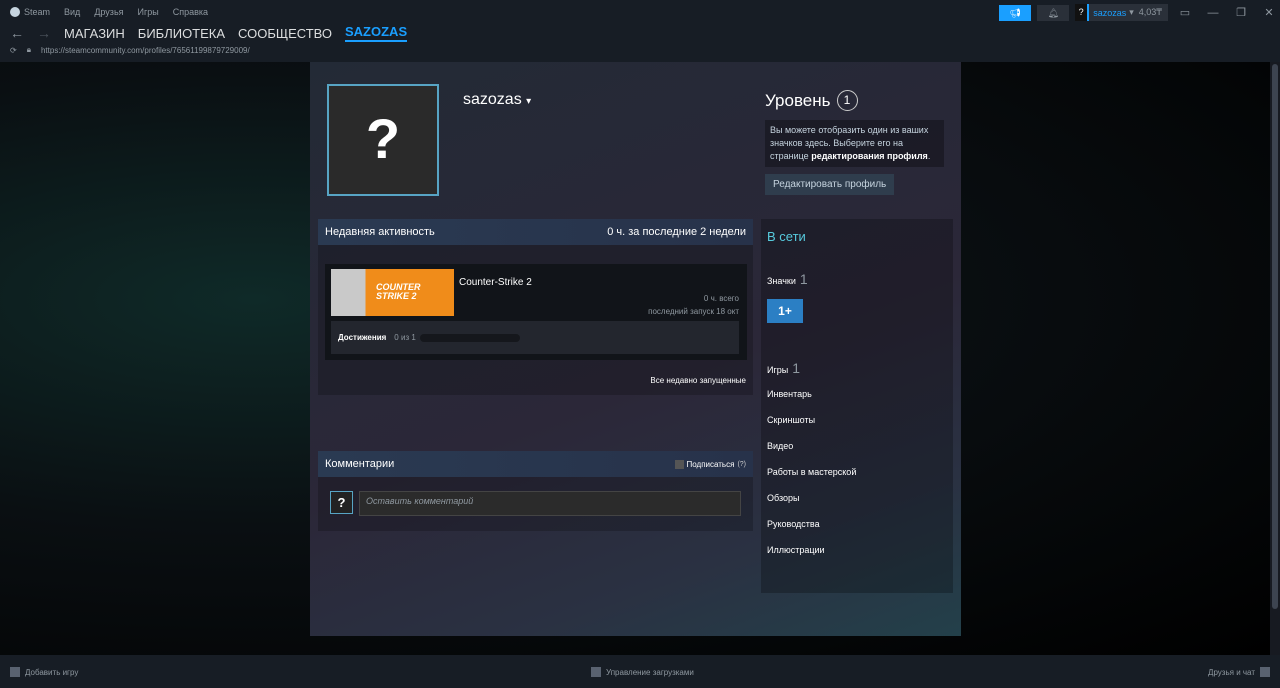 This screenshot has width=1280, height=688. I want to click on minimize-icon: —, so click(1213, 13).